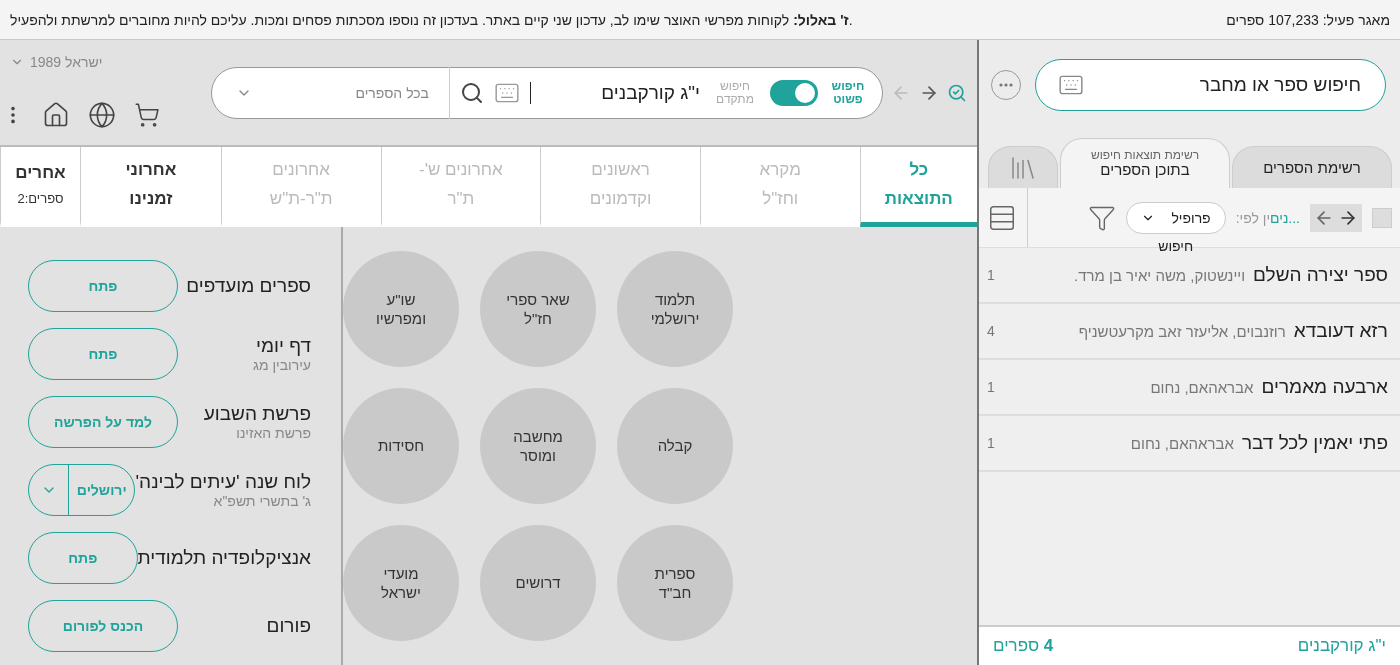 This screenshot has width=1400, height=665. I want to click on category-circle: שו"ע ומפרשיו, so click(401, 309).